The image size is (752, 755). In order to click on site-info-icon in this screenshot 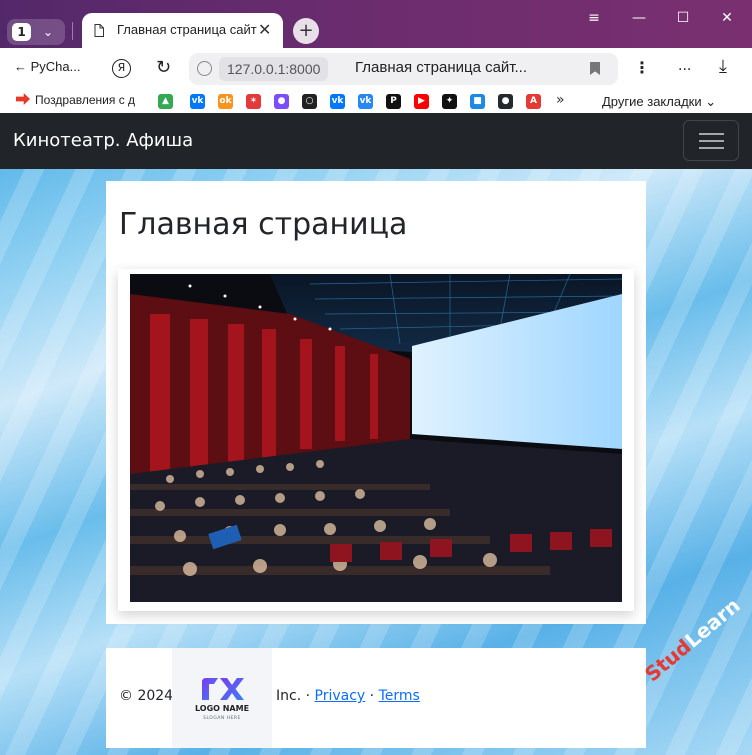, I will do `click(204, 68)`.